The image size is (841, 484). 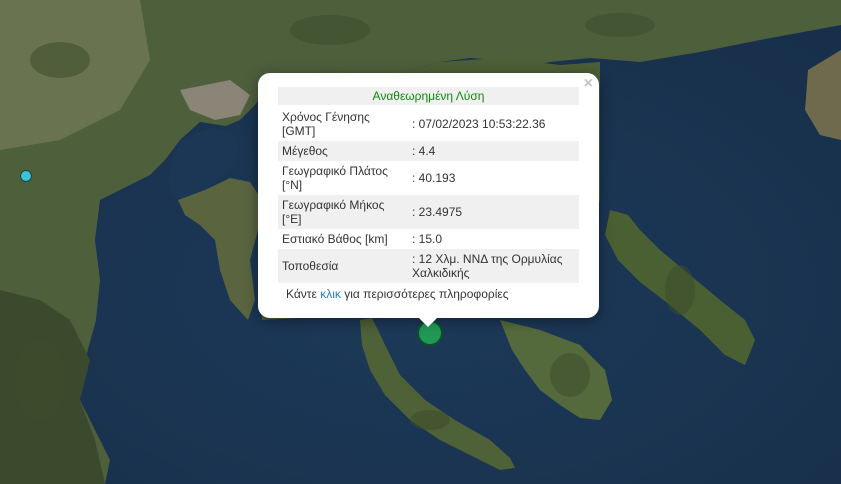 I want to click on location-label: Τοποθεσία, so click(x=343, y=266).